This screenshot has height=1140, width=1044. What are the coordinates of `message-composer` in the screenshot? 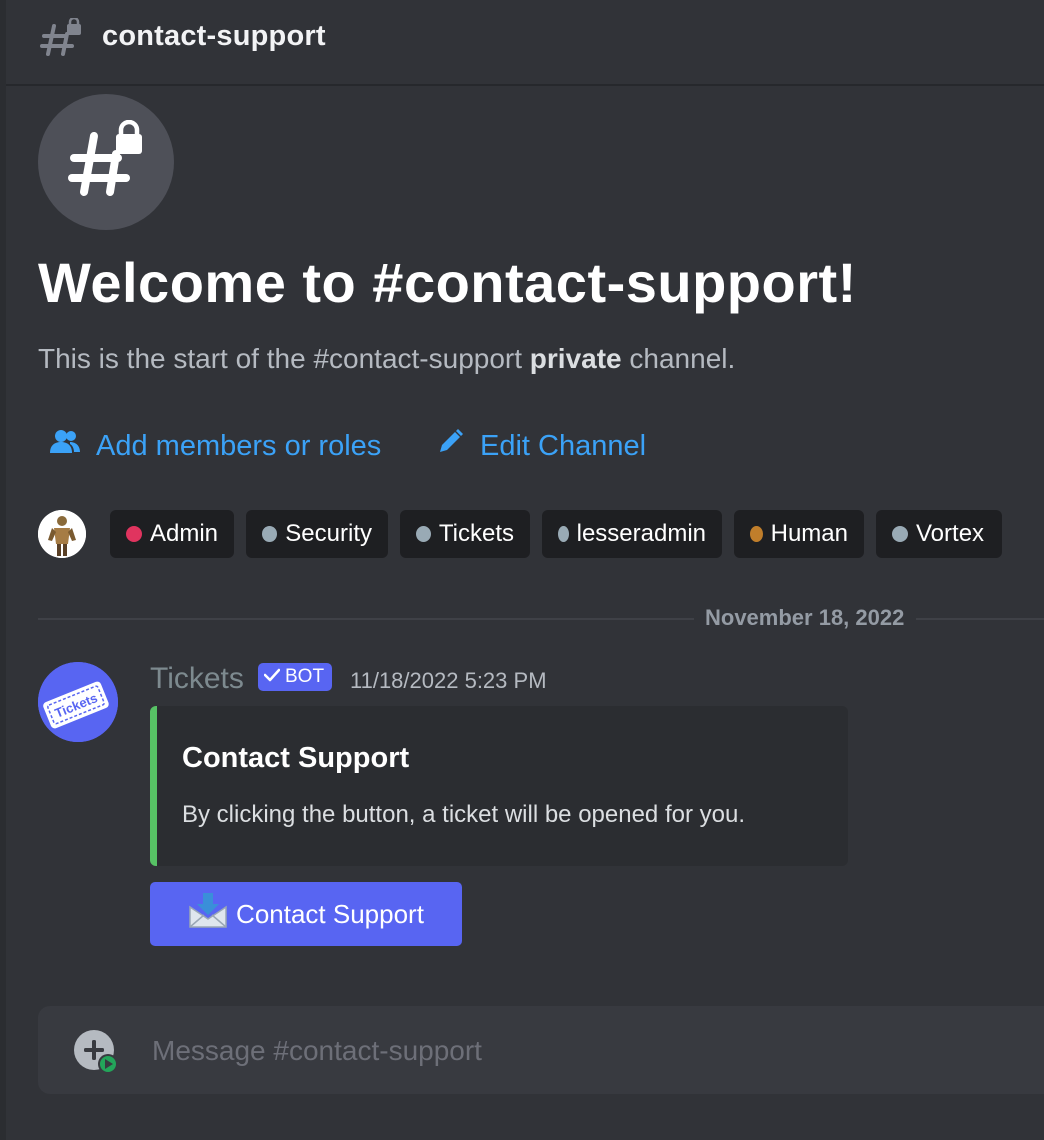 It's located at (541, 1050).